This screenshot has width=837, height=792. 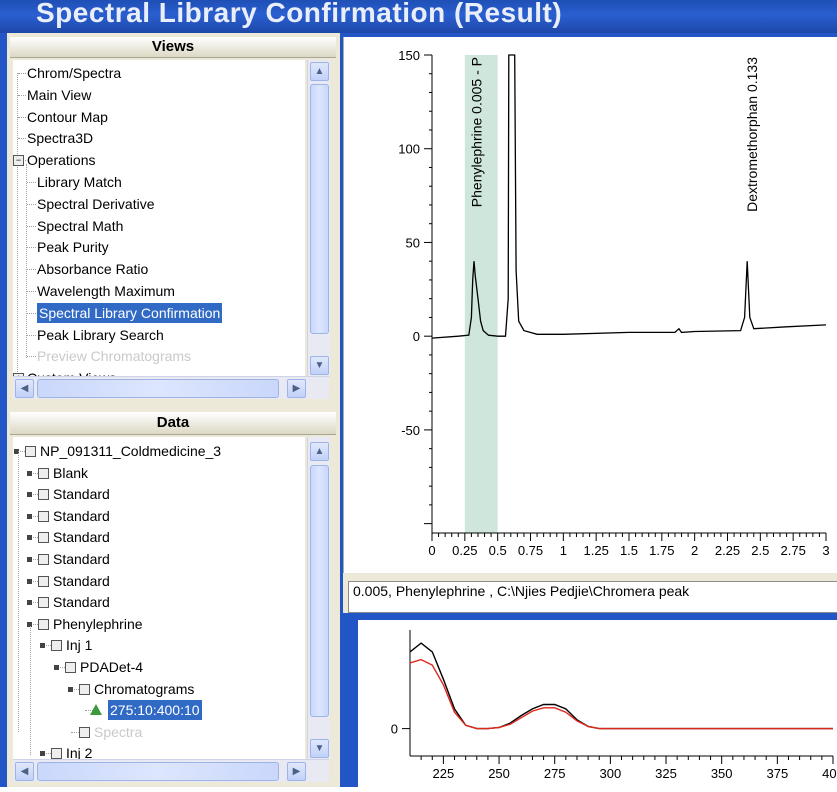 What do you see at coordinates (80, 226) in the screenshot?
I see `views-item: Spectral Math` at bounding box center [80, 226].